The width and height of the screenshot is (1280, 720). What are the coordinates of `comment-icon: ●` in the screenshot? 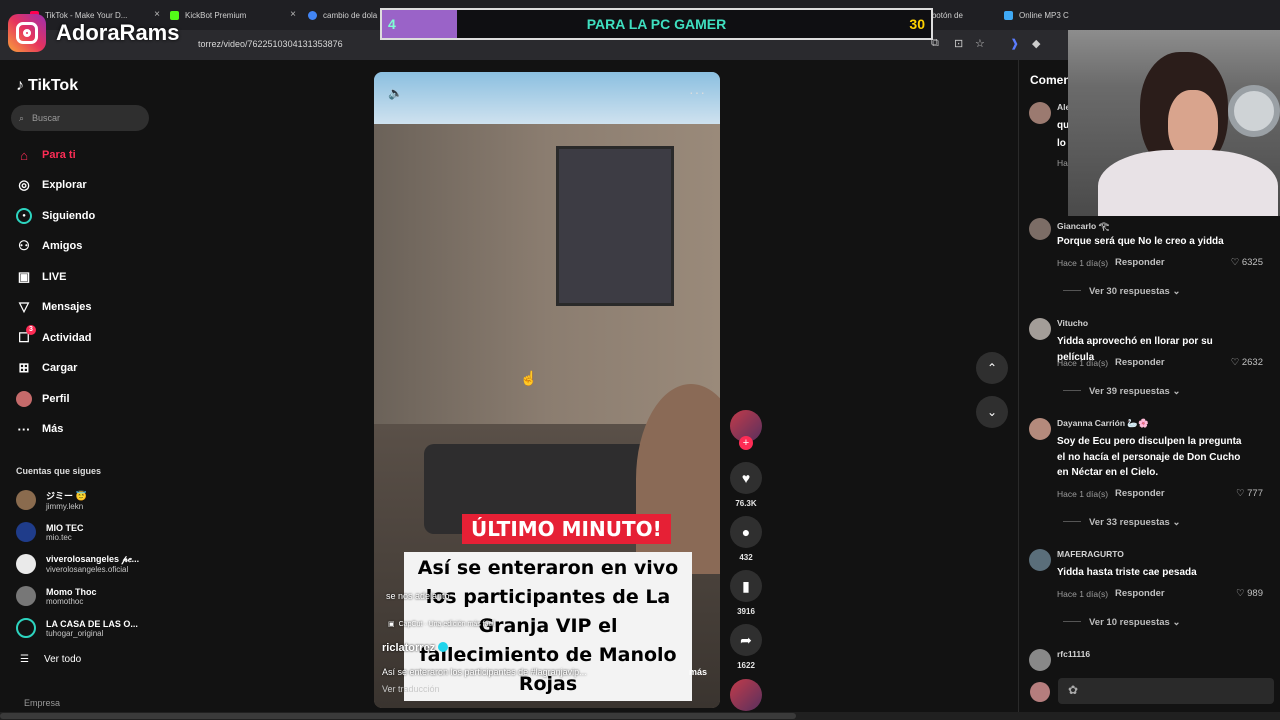 It's located at (746, 532).